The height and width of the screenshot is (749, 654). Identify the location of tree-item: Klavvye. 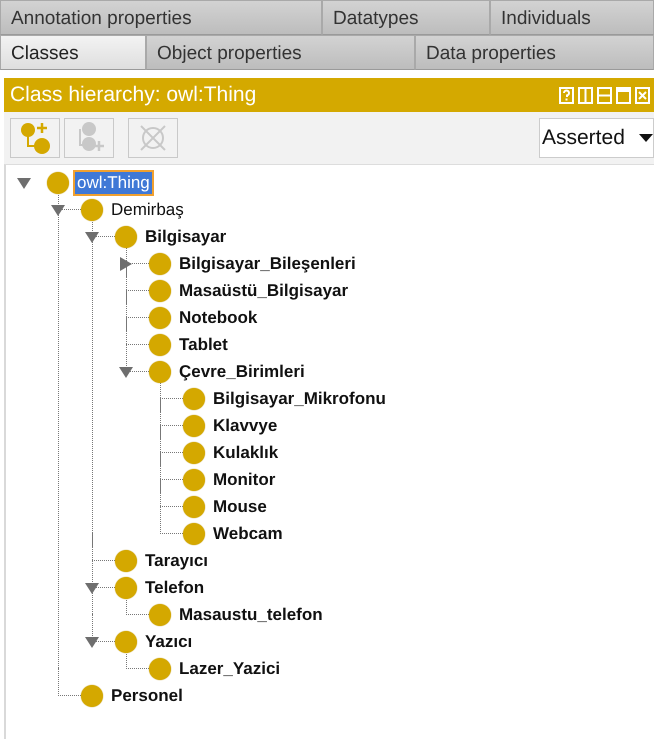
(245, 425).